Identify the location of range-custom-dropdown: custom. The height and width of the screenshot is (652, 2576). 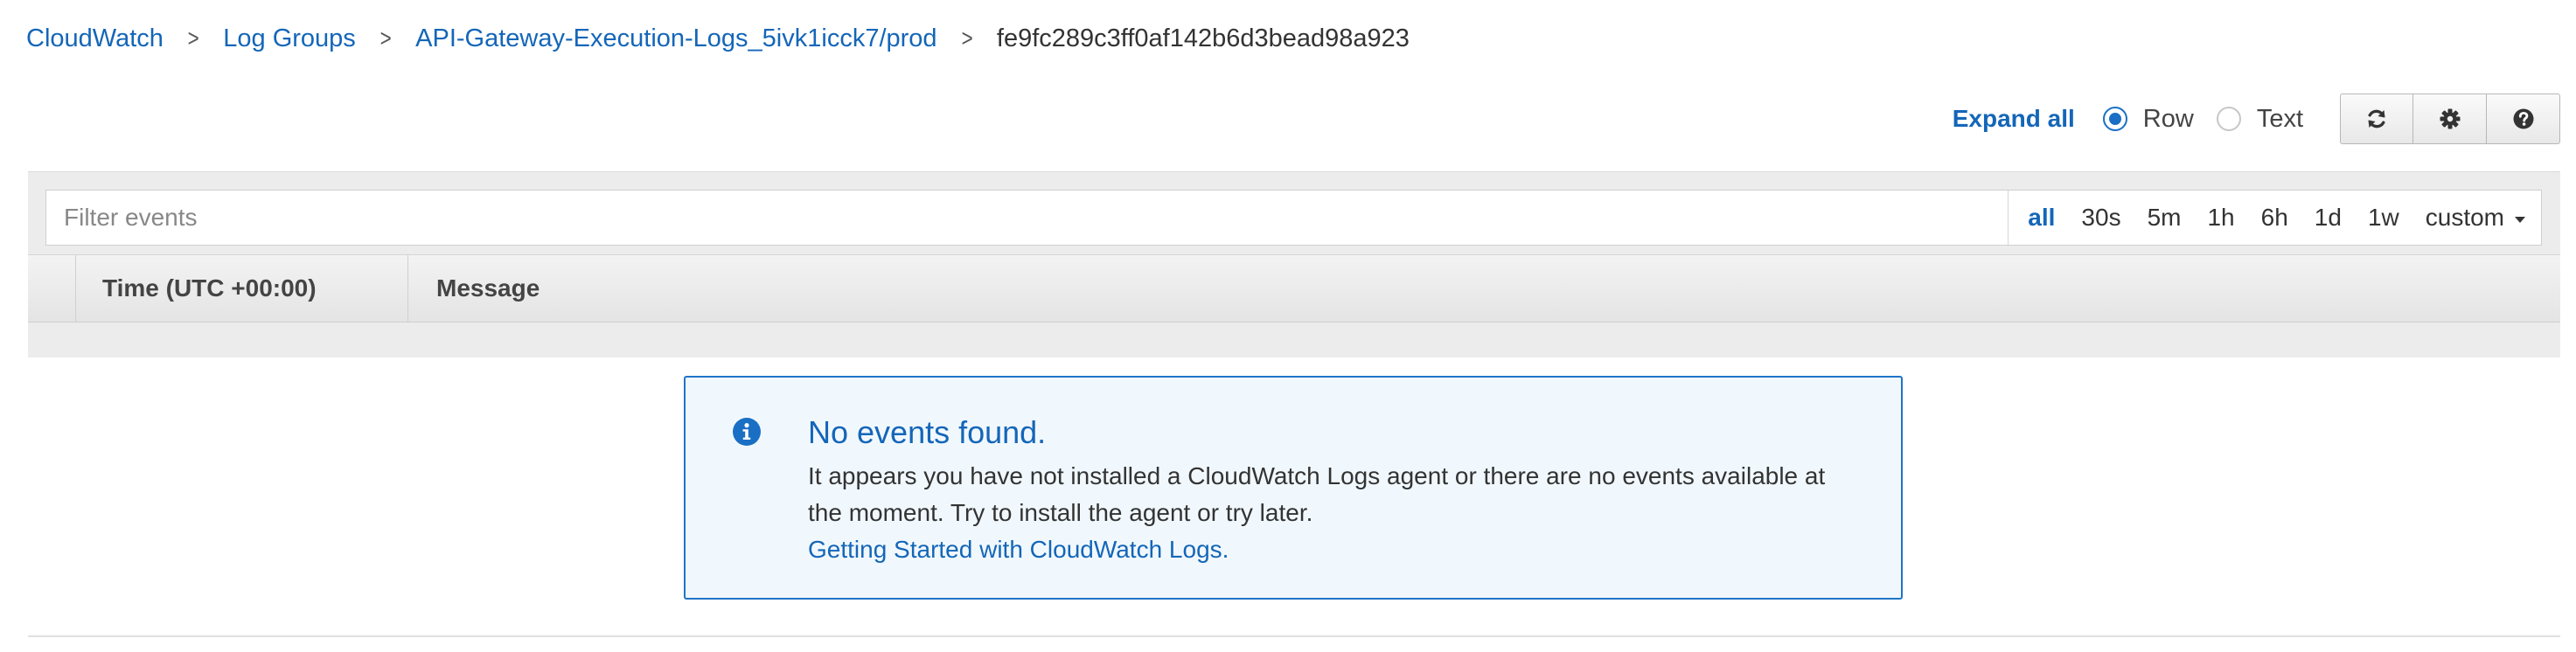
(2475, 218).